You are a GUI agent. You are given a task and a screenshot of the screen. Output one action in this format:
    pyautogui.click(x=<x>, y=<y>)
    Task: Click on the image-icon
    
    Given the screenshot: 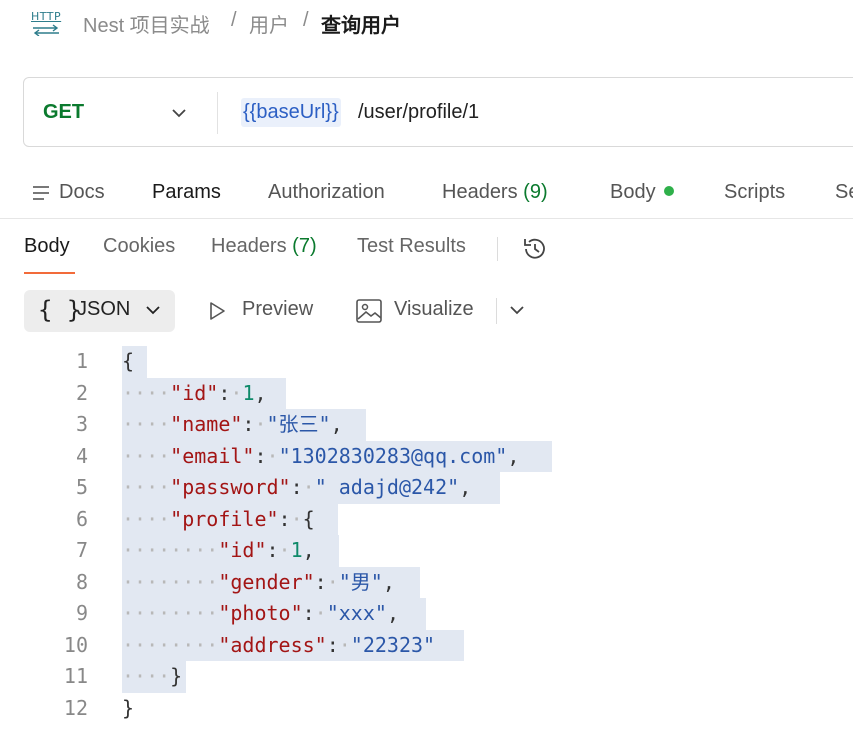 What is the action you would take?
    pyautogui.click(x=369, y=311)
    